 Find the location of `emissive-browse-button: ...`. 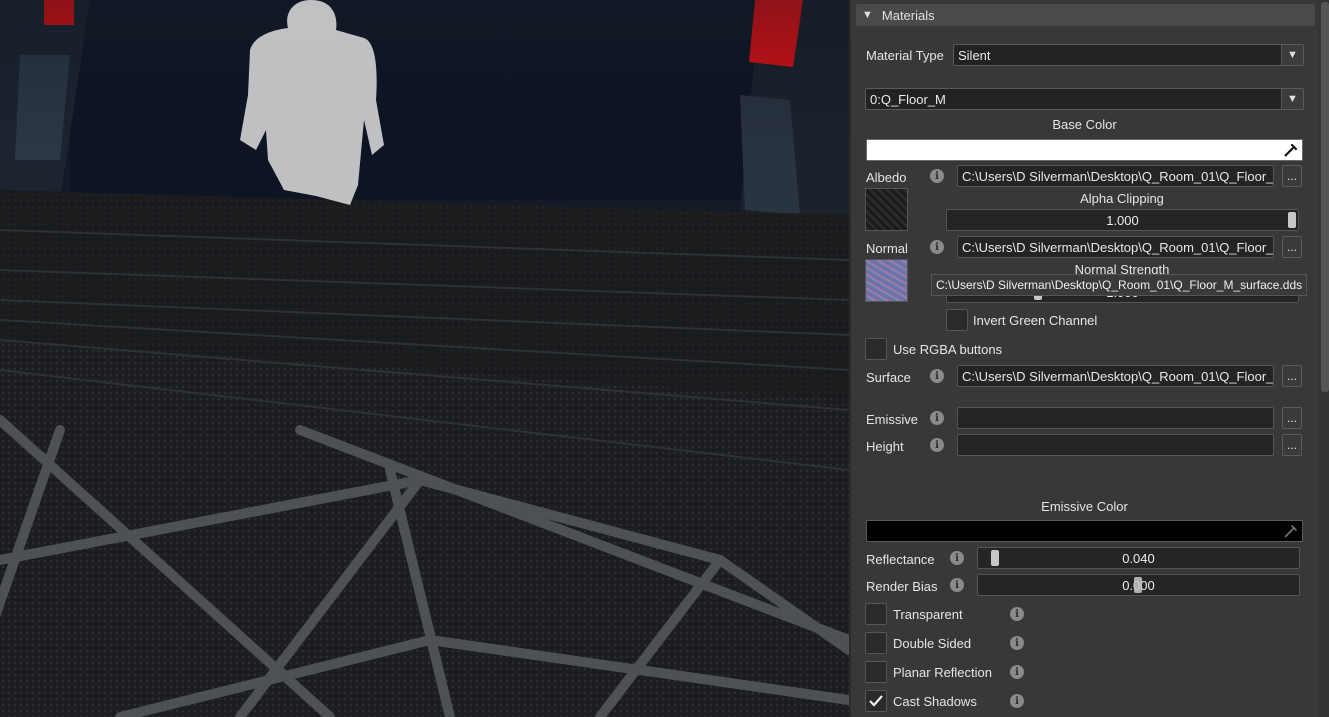

emissive-browse-button: ... is located at coordinates (1292, 418).